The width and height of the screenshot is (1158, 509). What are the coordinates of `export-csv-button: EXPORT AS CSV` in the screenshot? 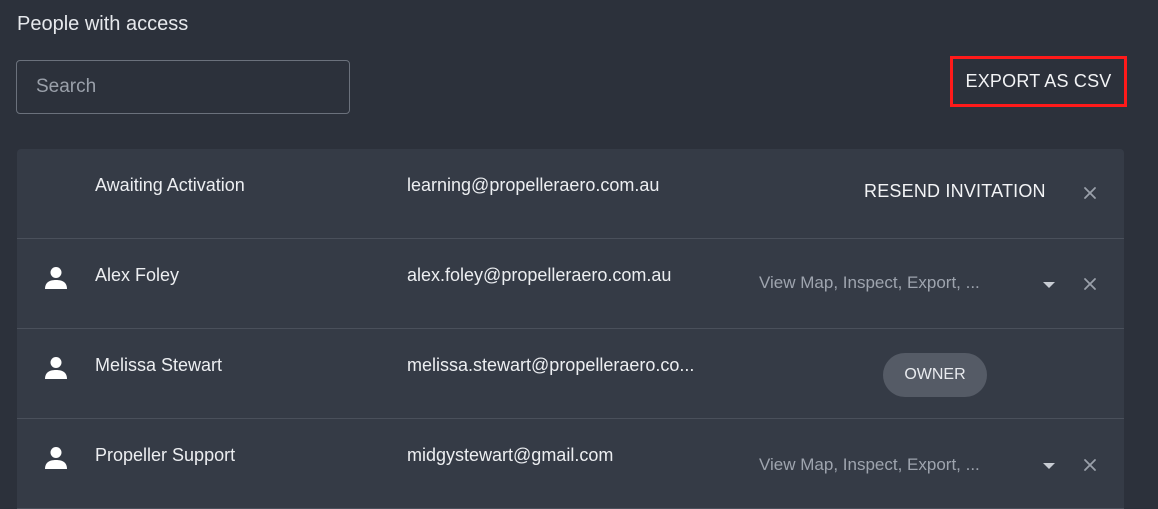 It's located at (1038, 81).